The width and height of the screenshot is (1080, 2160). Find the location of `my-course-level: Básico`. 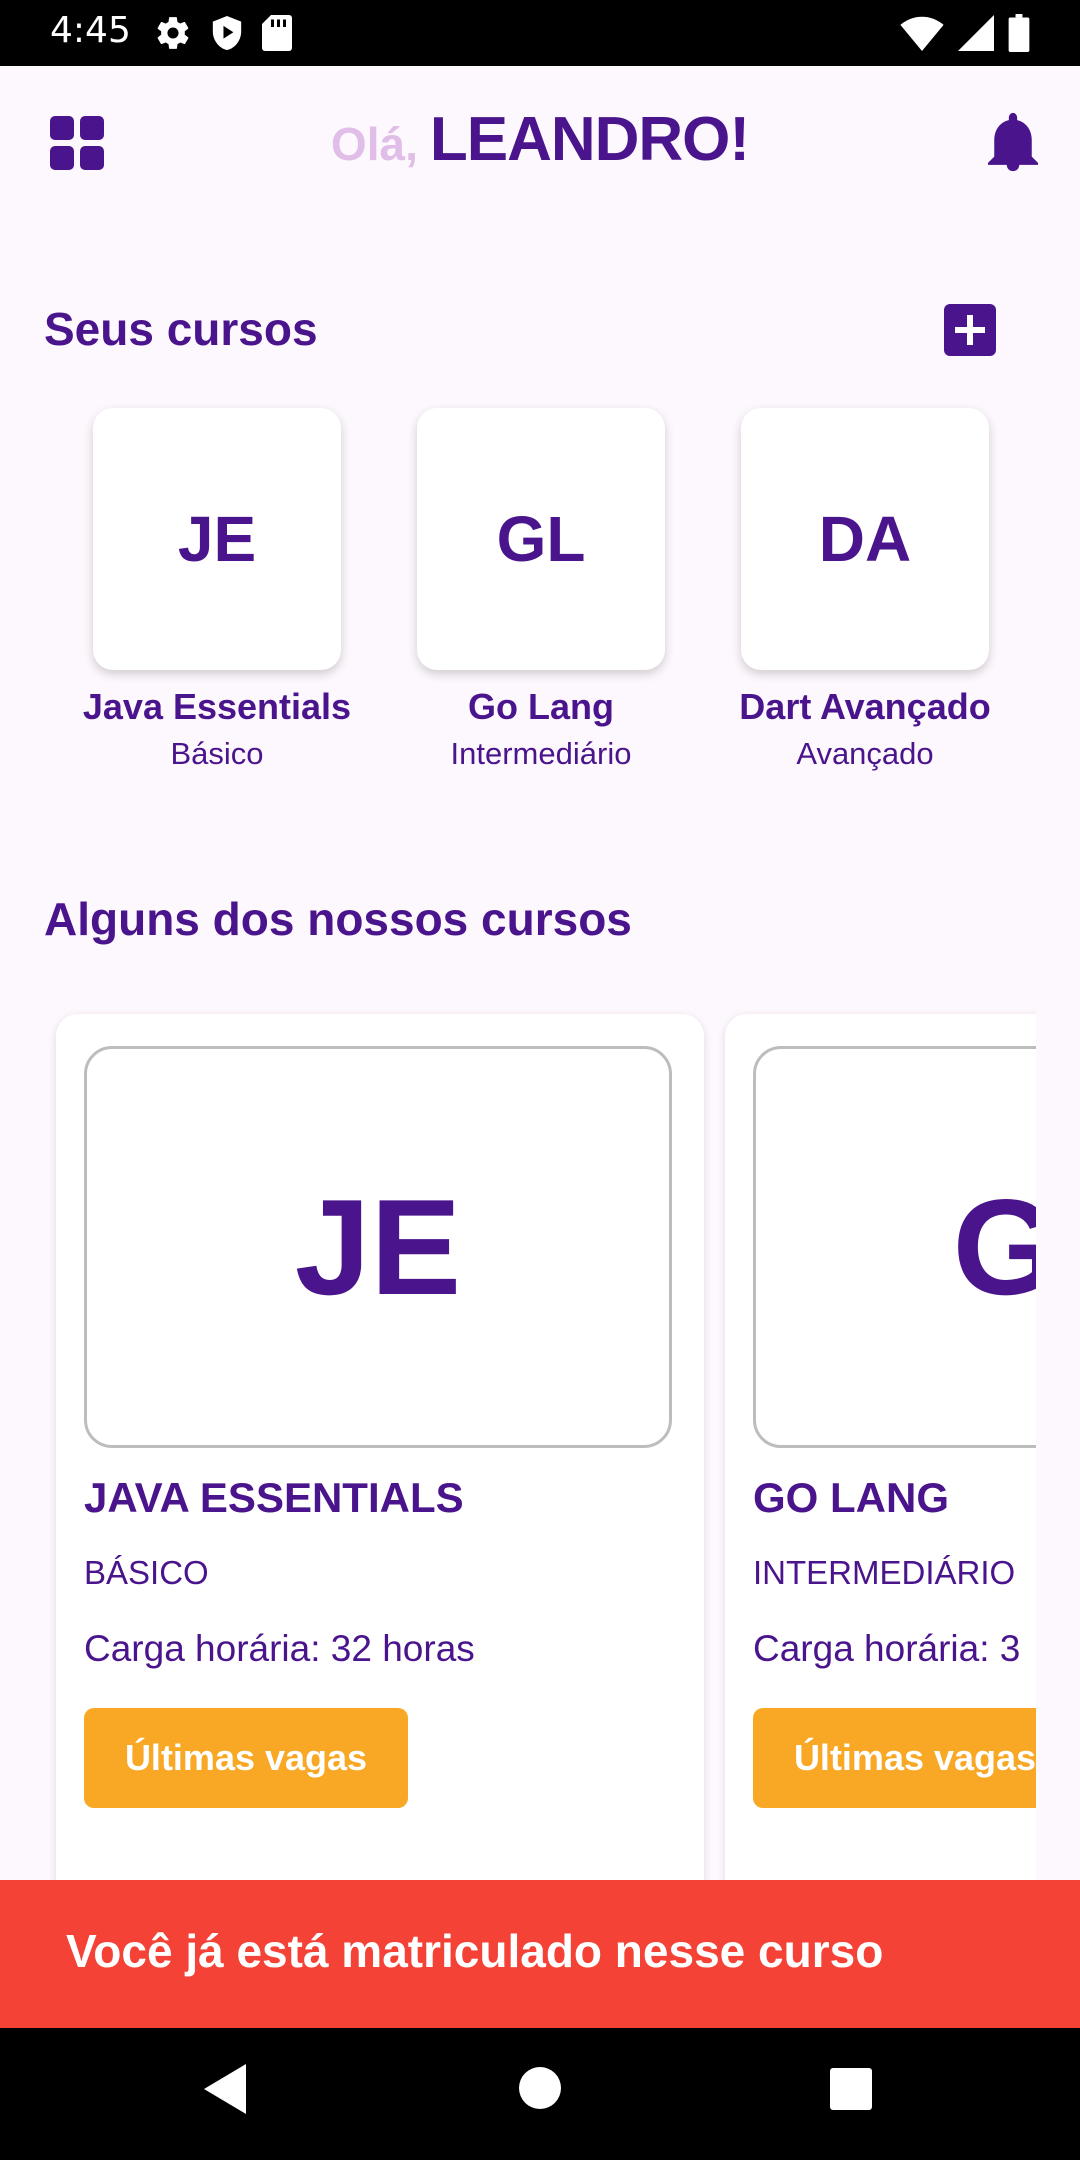

my-course-level: Básico is located at coordinates (217, 753).